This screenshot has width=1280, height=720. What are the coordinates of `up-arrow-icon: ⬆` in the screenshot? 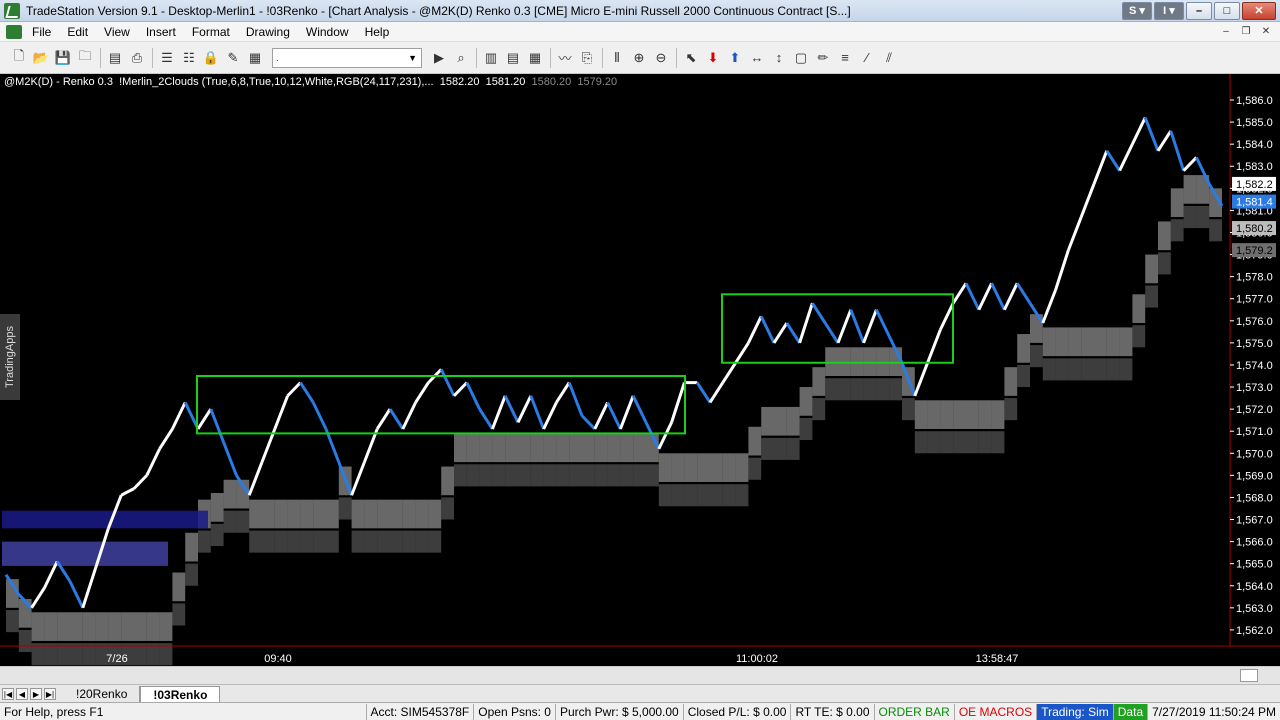 It's located at (735, 58).